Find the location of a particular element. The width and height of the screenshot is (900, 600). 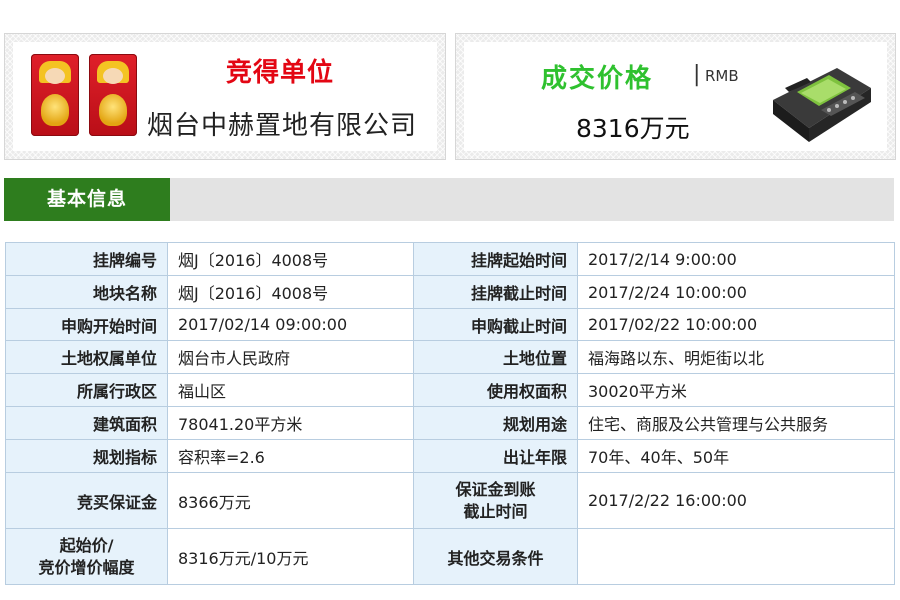

table-row: 起始价/ 竞价增价幅度 8316万元/10万元 其他交易条件 is located at coordinates (450, 556).